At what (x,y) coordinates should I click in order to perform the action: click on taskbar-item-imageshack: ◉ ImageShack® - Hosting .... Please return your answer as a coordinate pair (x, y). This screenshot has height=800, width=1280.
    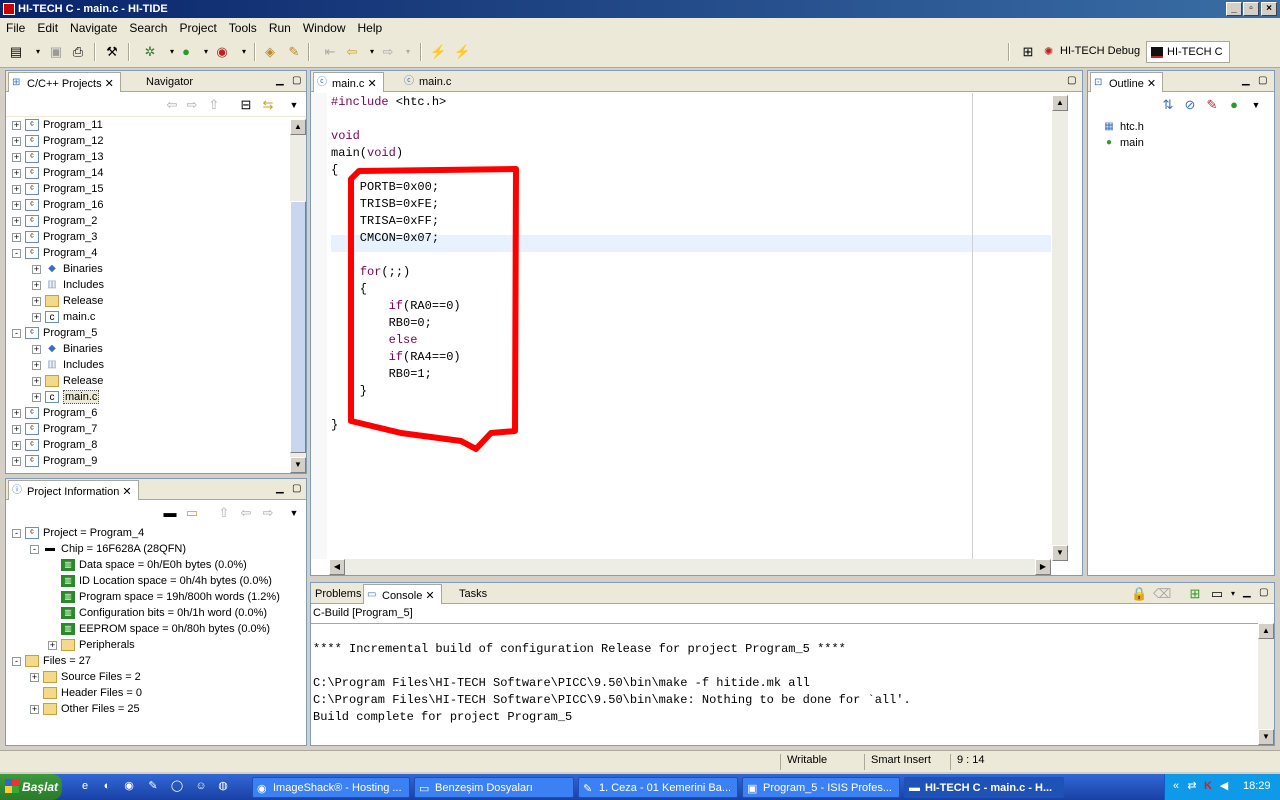
    Looking at the image, I should click on (331, 787).